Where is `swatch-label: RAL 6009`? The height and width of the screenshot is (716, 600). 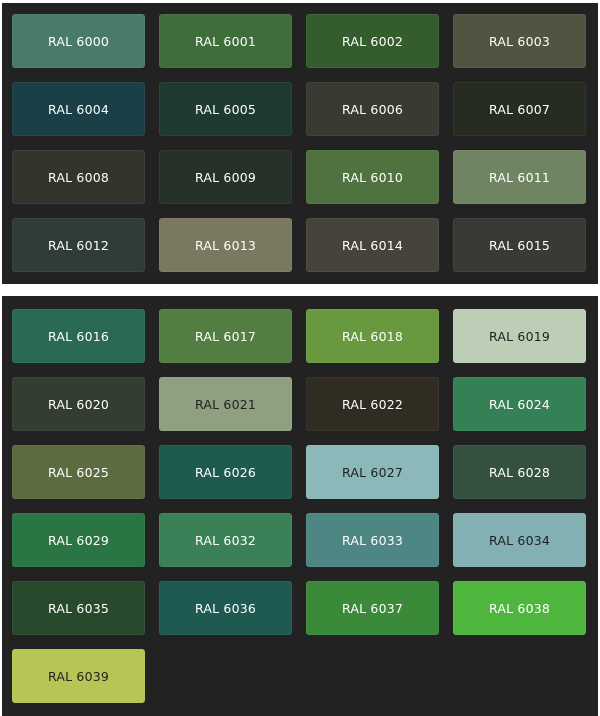
swatch-label: RAL 6009 is located at coordinates (225, 177).